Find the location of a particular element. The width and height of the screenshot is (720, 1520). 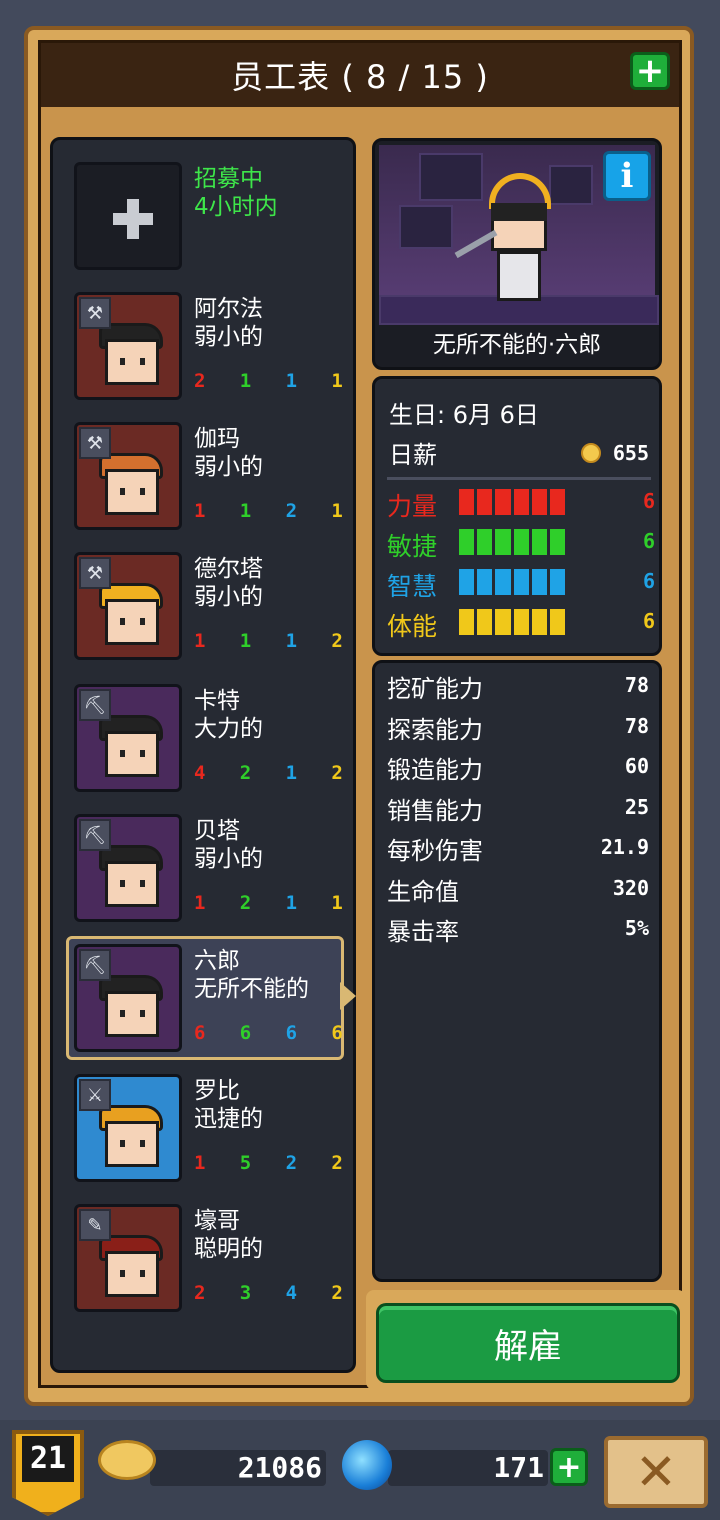

staff-stat: 5 is located at coordinates (245, 1163).